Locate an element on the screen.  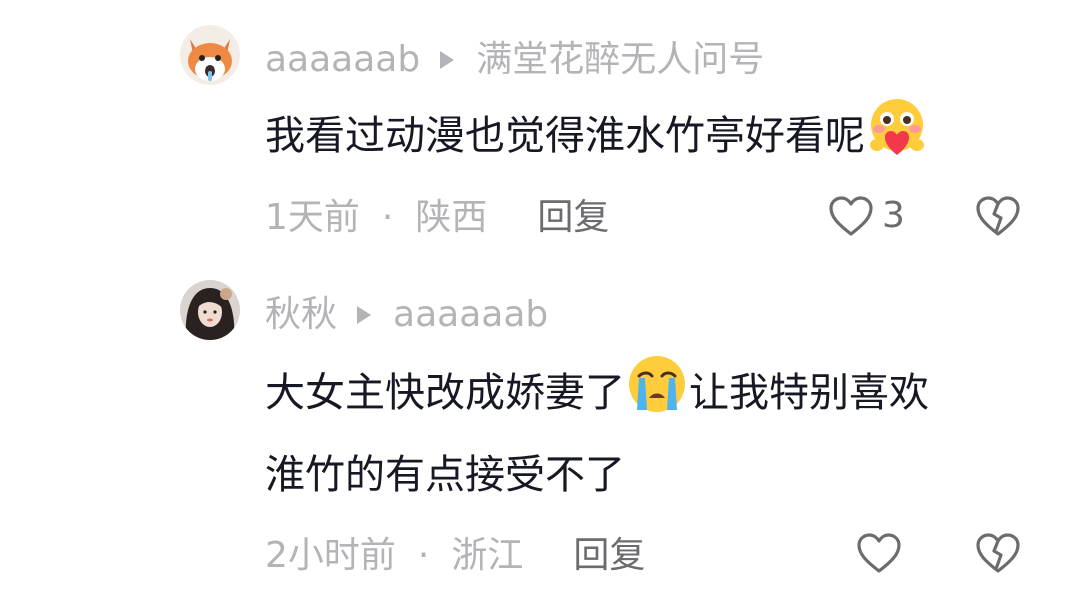
reply-meta: 2小时前 · 浙江 回复 is located at coordinates (455, 556).